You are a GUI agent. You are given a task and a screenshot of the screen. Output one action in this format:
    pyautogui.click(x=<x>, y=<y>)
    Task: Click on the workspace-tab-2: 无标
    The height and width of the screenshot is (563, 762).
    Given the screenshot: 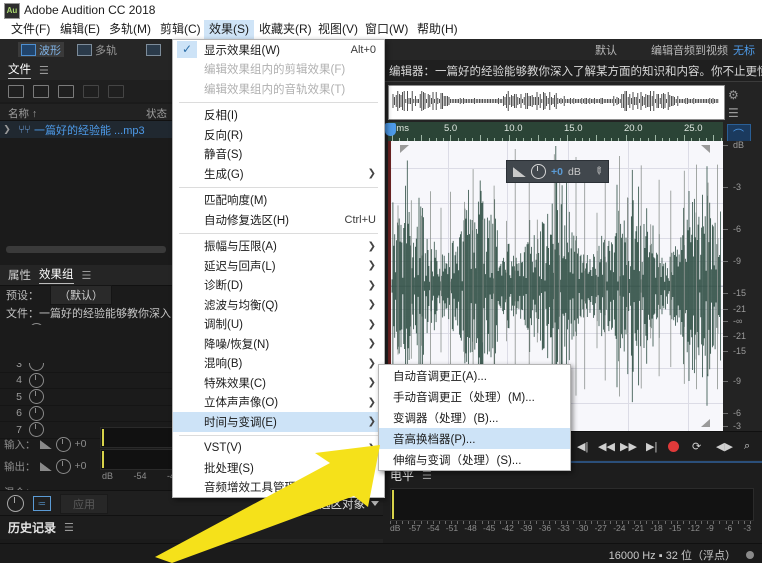 What is the action you would take?
    pyautogui.click(x=744, y=50)
    